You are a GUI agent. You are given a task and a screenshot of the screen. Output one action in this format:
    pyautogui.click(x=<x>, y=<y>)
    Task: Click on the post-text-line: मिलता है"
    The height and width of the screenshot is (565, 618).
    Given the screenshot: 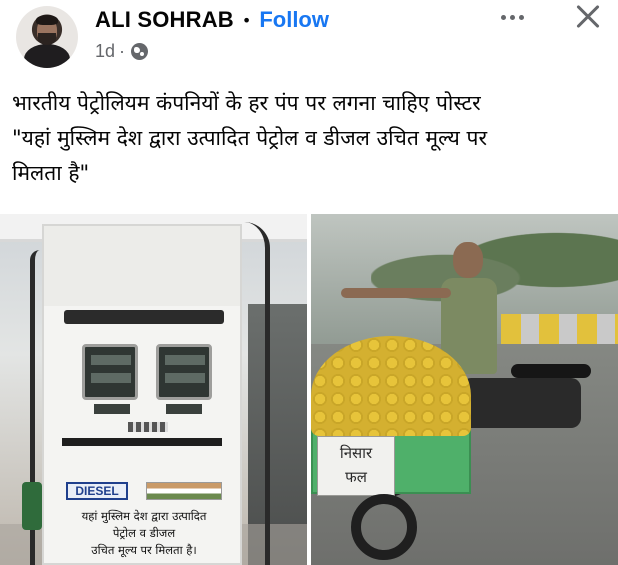 What is the action you would take?
    pyautogui.click(x=51, y=173)
    